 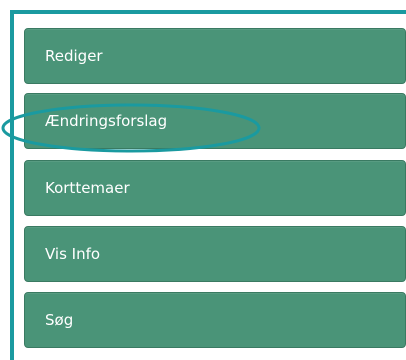 What do you see at coordinates (87, 188) in the screenshot?
I see `korttemaer-button-label: Korttemaer` at bounding box center [87, 188].